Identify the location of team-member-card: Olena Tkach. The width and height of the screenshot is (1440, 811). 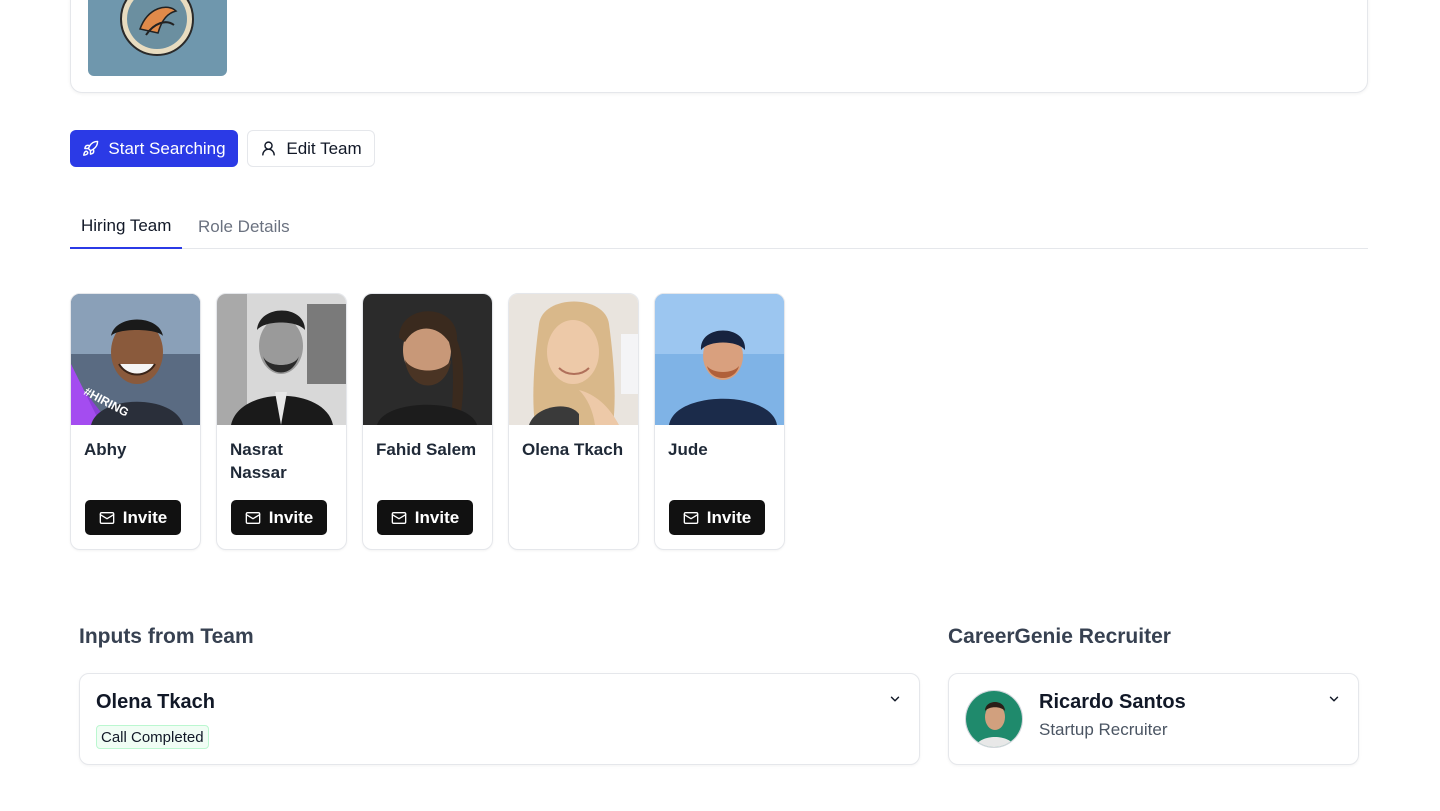
(573, 421).